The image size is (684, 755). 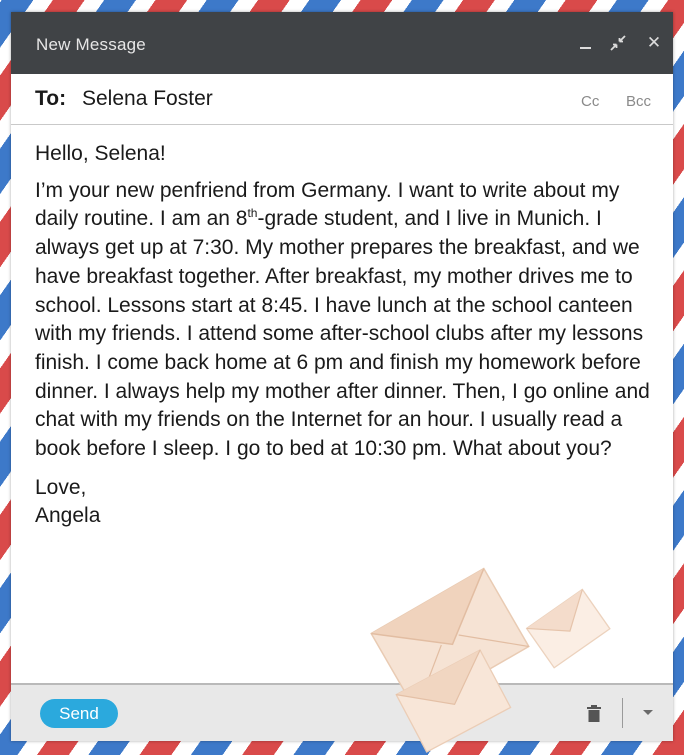 What do you see at coordinates (51, 98) in the screenshot?
I see `to-label: To:` at bounding box center [51, 98].